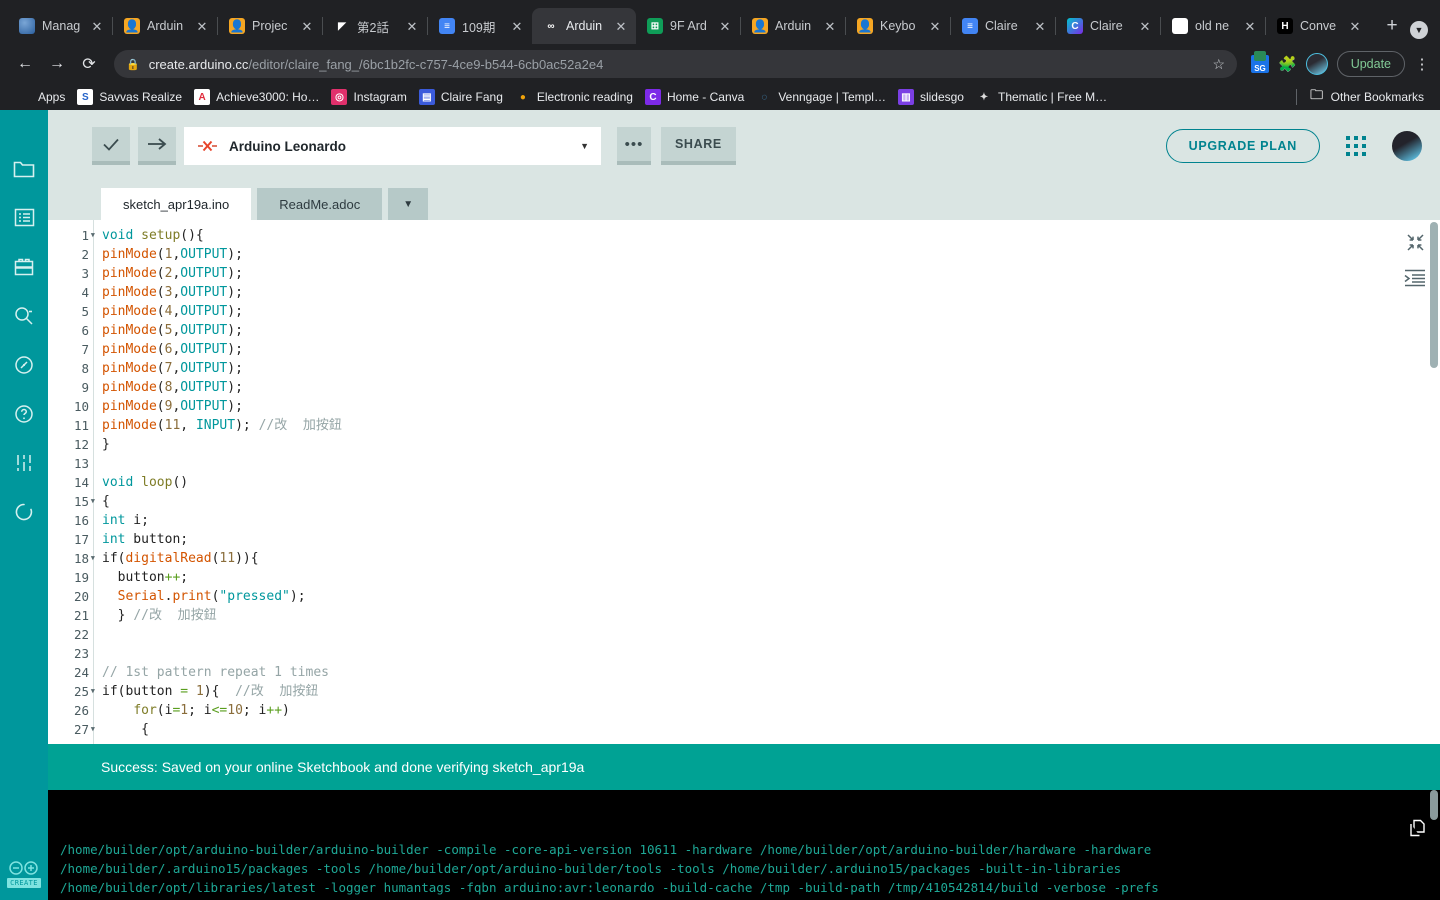 Image resolution: width=1440 pixels, height=900 pixels. I want to click on copy-icon, so click(1381, 830).